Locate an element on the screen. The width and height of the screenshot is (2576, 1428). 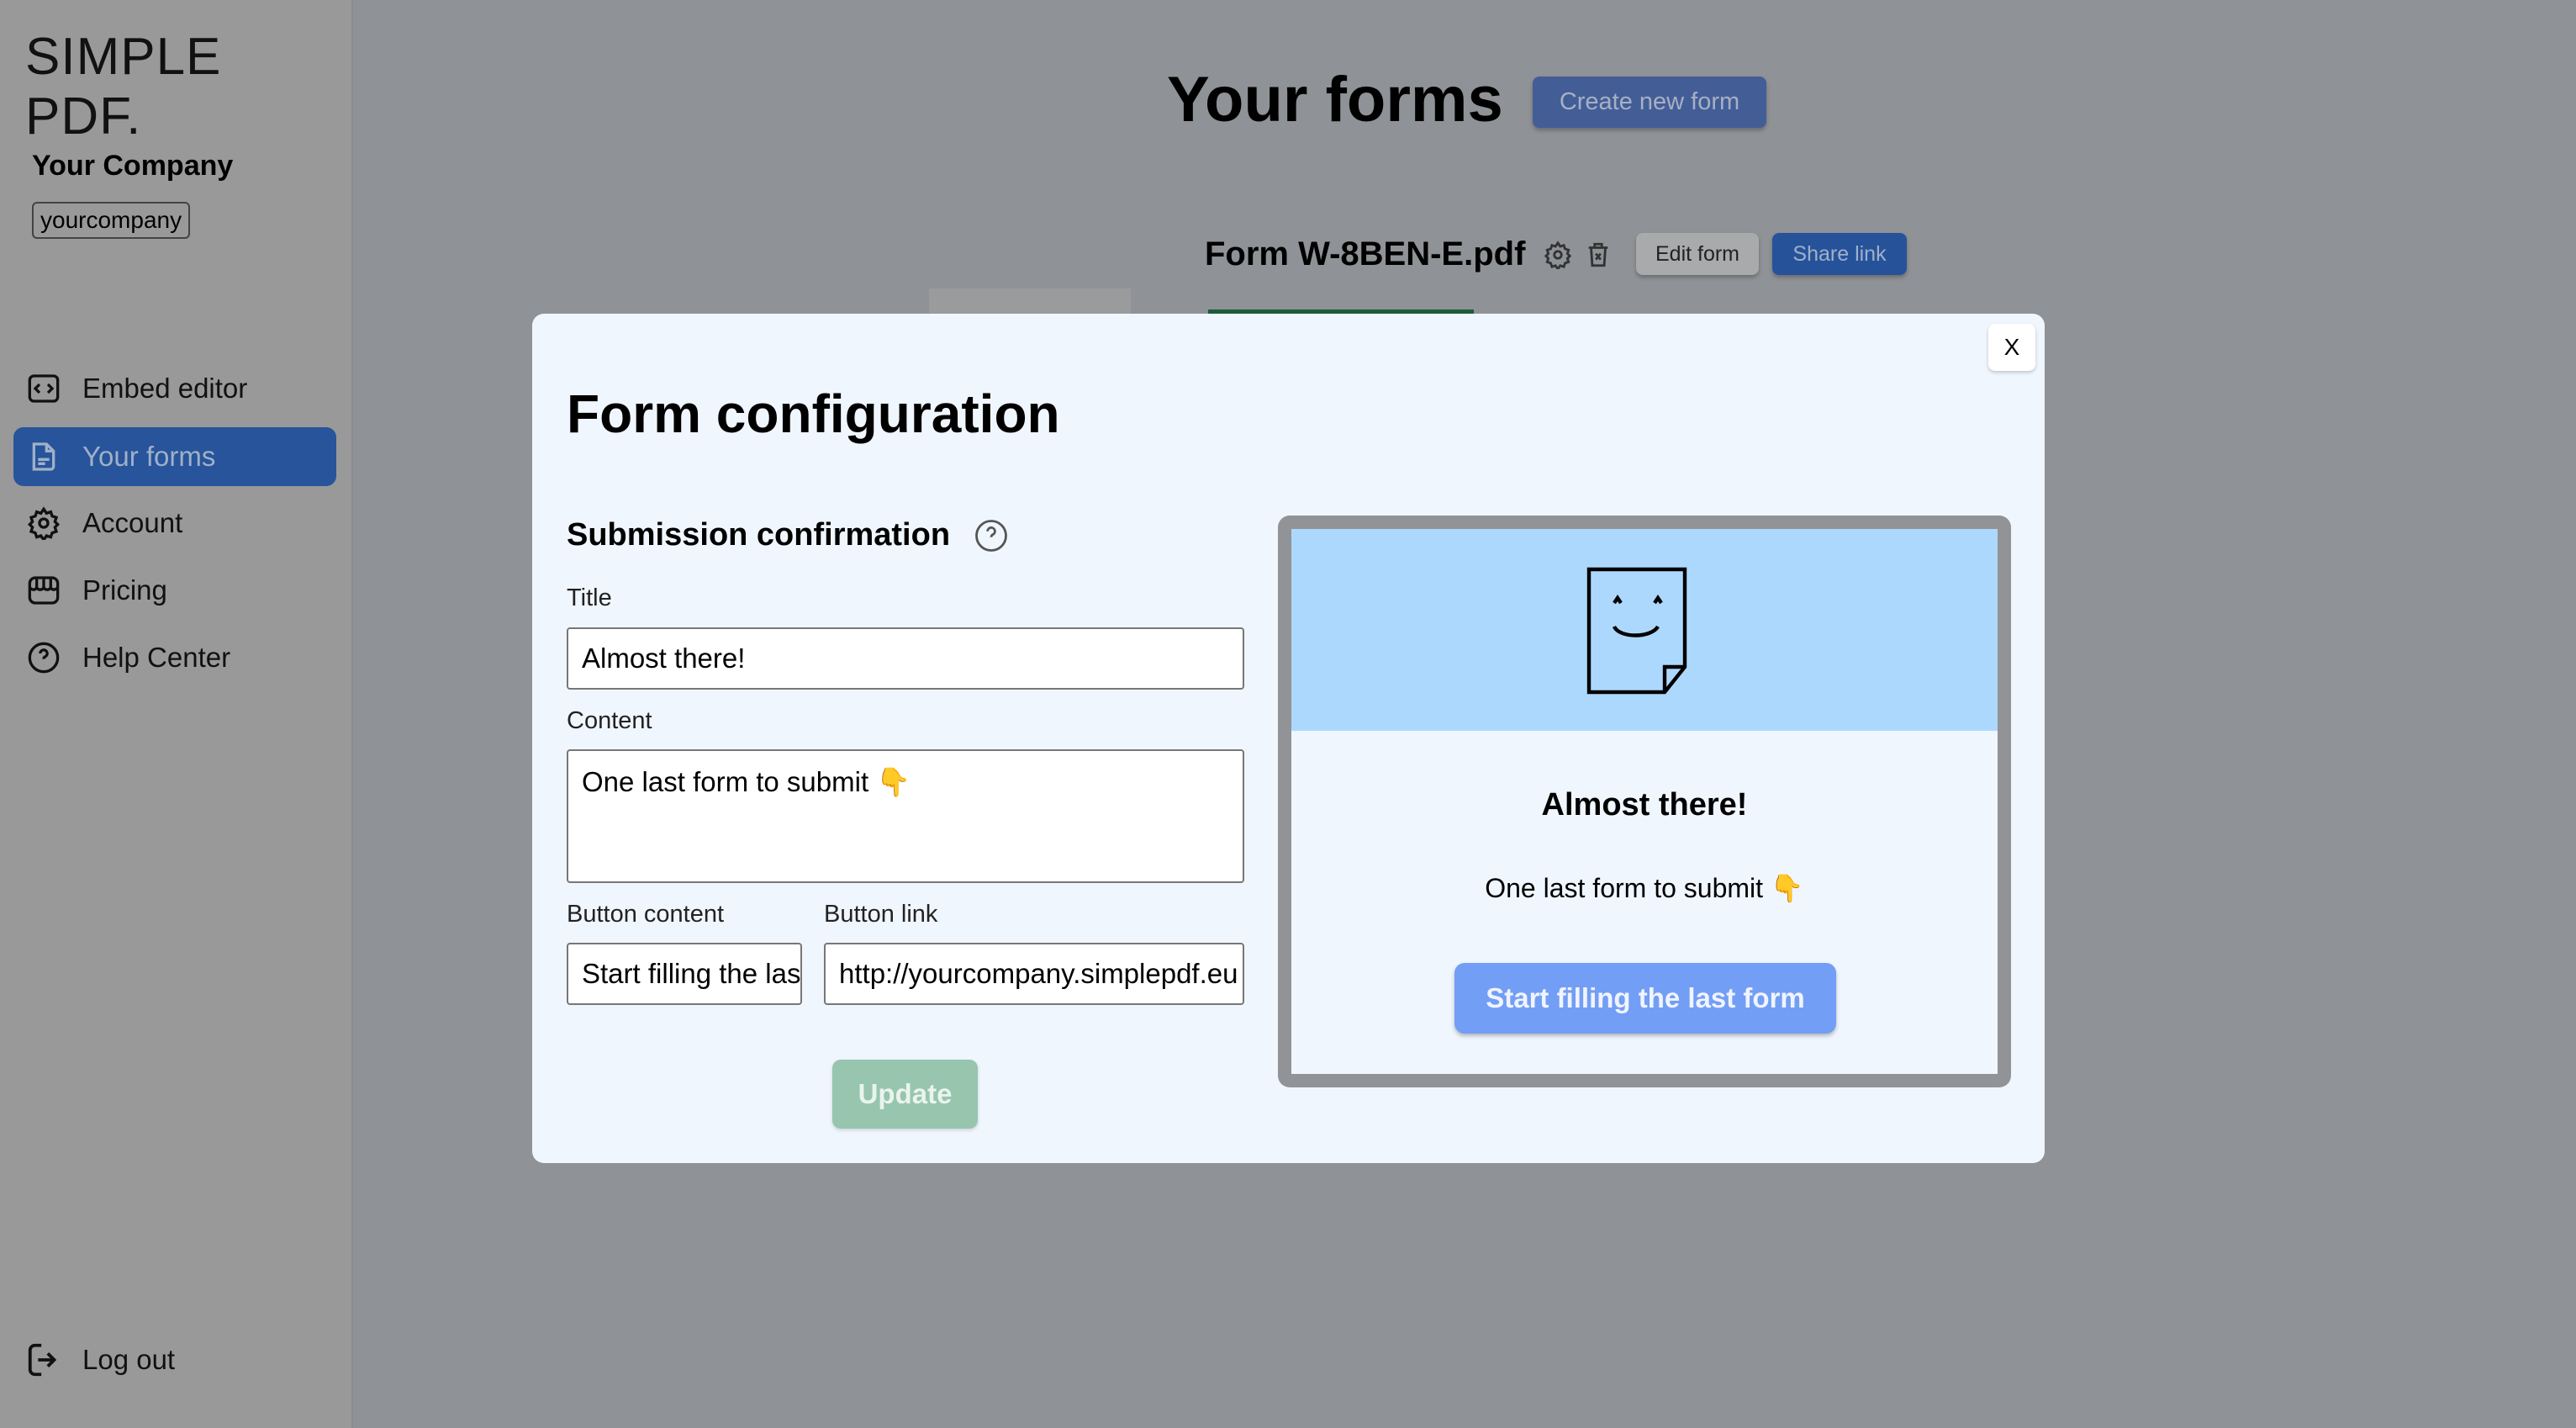
company-name: Your Company is located at coordinates (133, 166).